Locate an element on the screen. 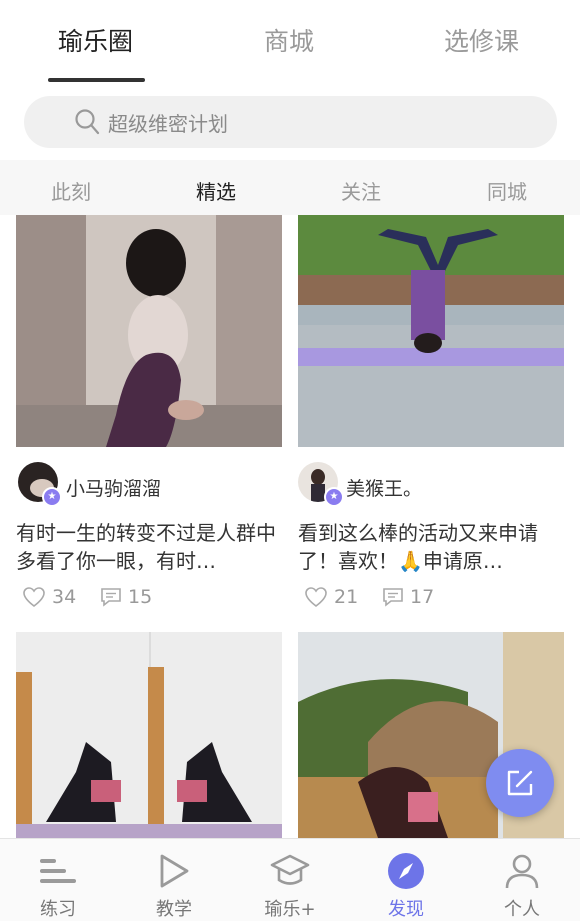 This screenshot has height=921, width=580. comment-count: 15 is located at coordinates (126, 597).